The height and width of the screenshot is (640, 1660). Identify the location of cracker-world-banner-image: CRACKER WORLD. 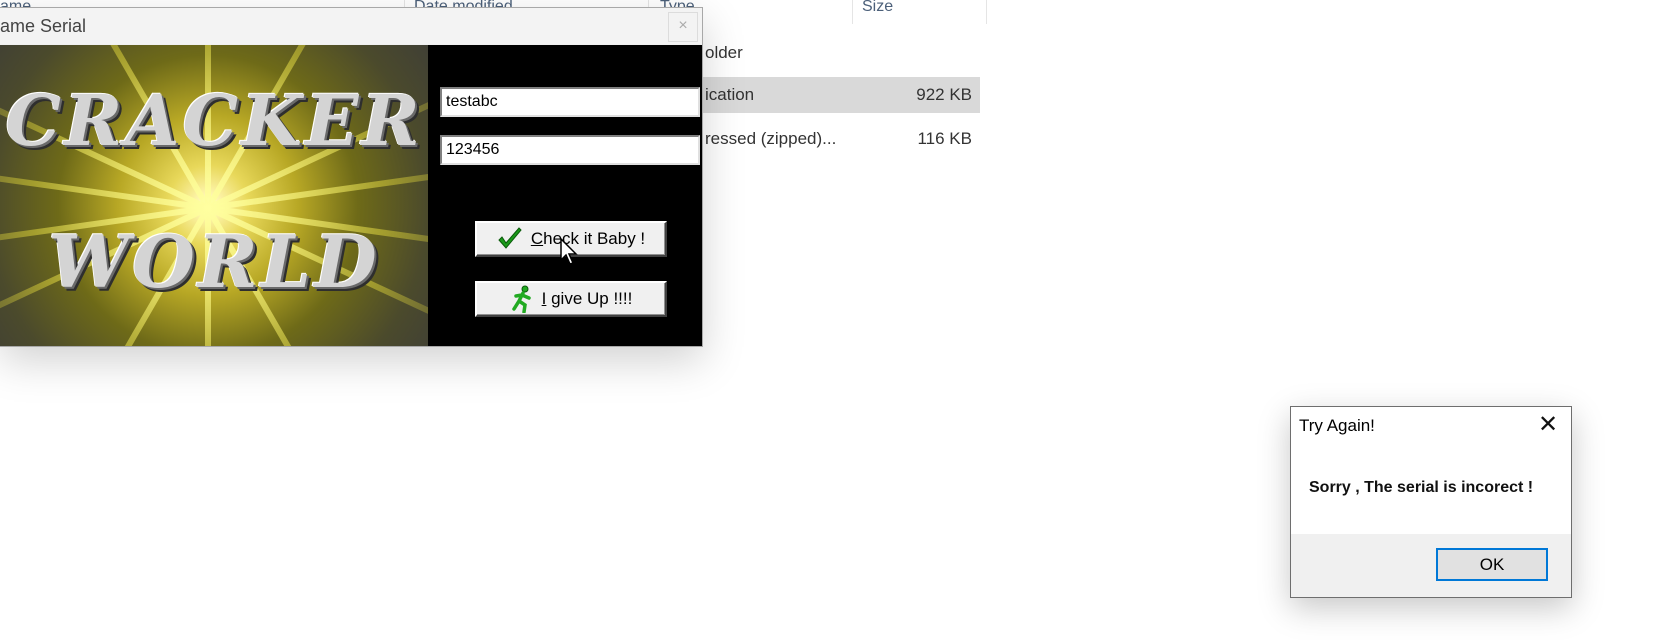
(214, 195).